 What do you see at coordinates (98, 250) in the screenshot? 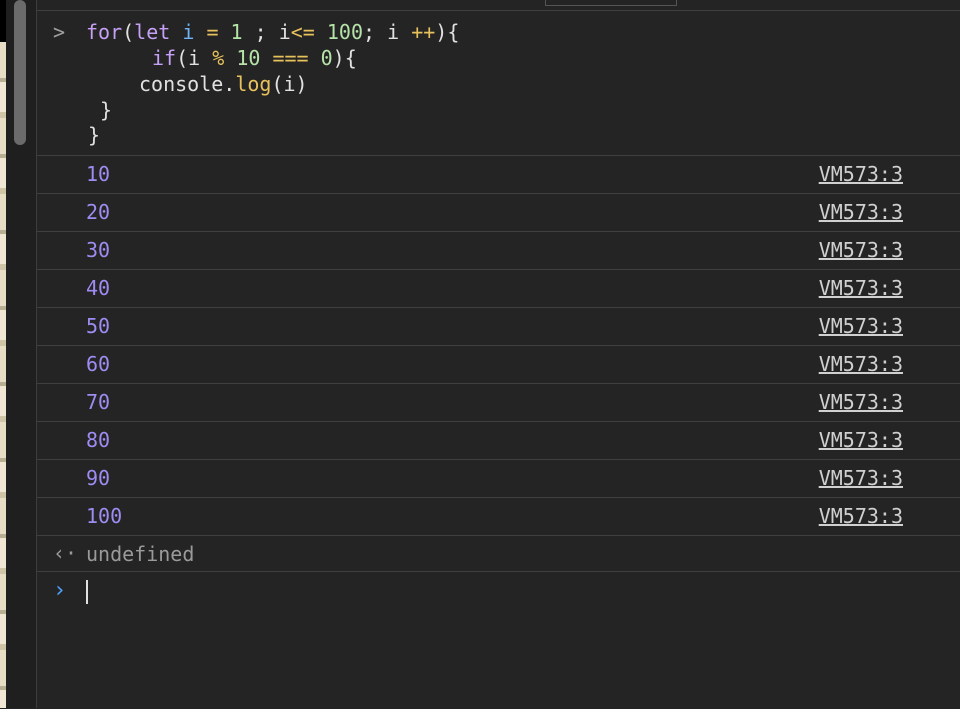
I see `log-value: 30` at bounding box center [98, 250].